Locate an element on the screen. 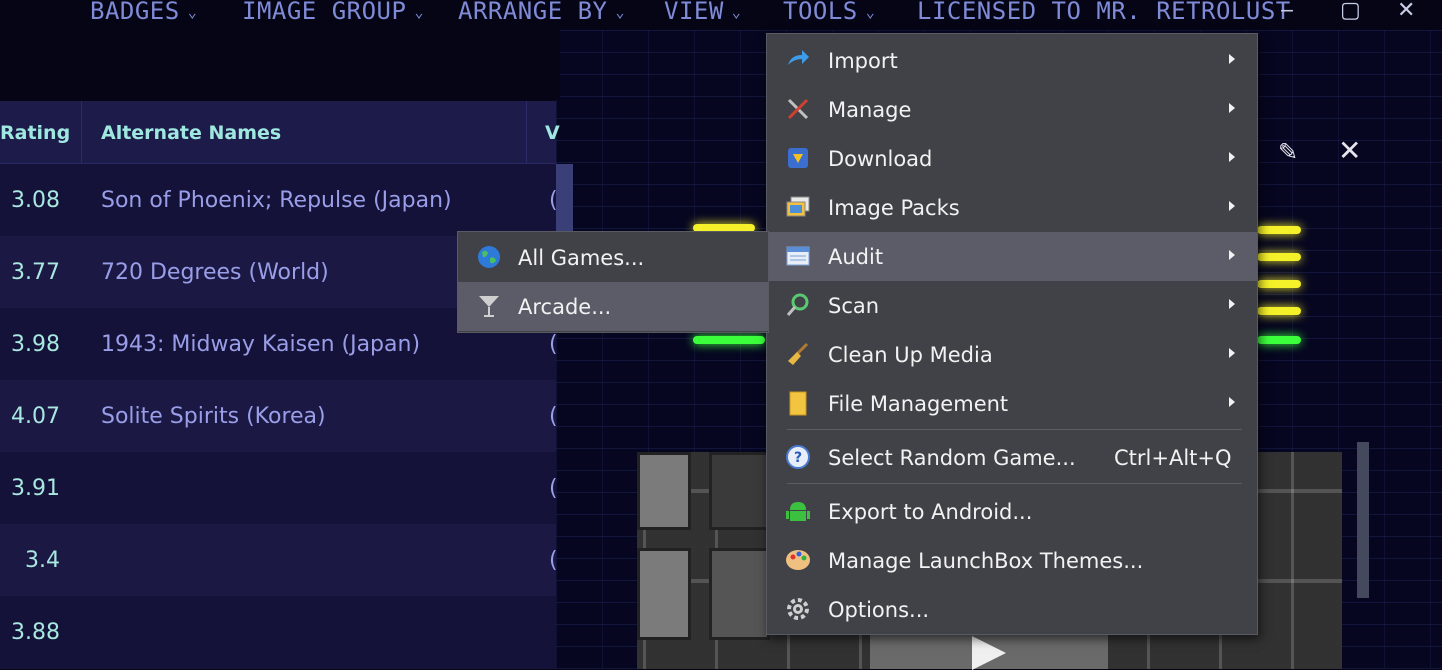 The width and height of the screenshot is (1442, 670). image-packs-icon is located at coordinates (798, 206).